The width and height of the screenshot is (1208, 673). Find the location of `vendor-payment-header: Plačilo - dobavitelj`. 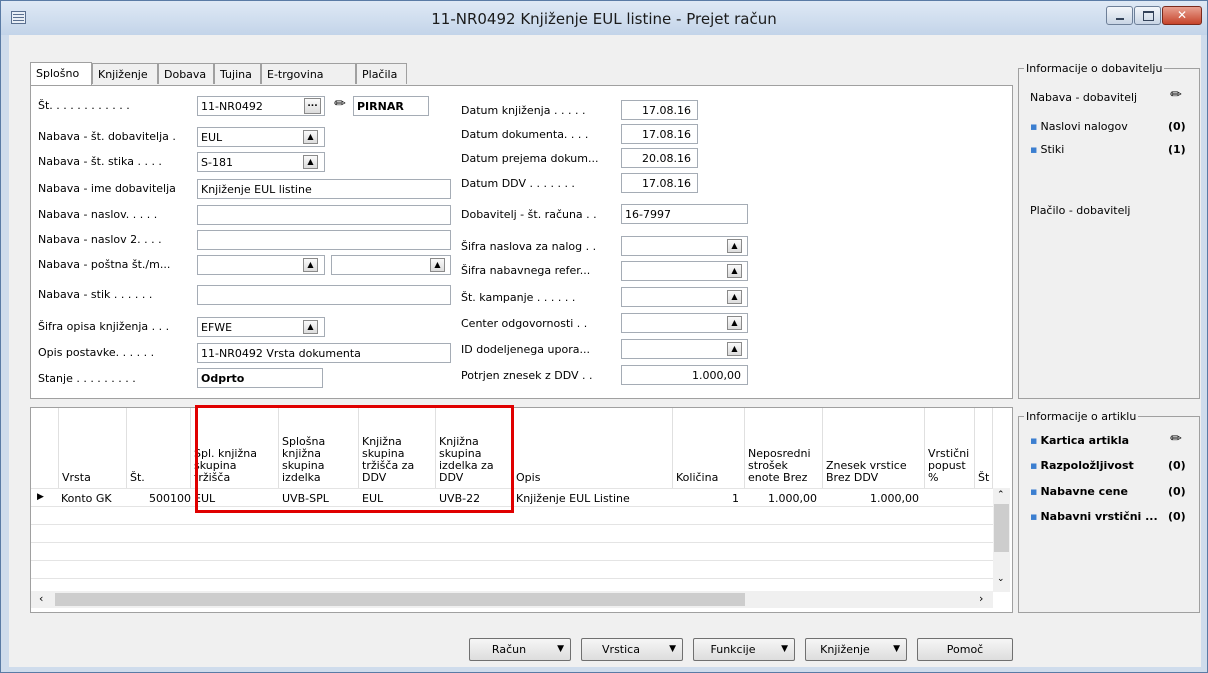

vendor-payment-header: Plačilo - dobavitelj is located at coordinates (1080, 210).